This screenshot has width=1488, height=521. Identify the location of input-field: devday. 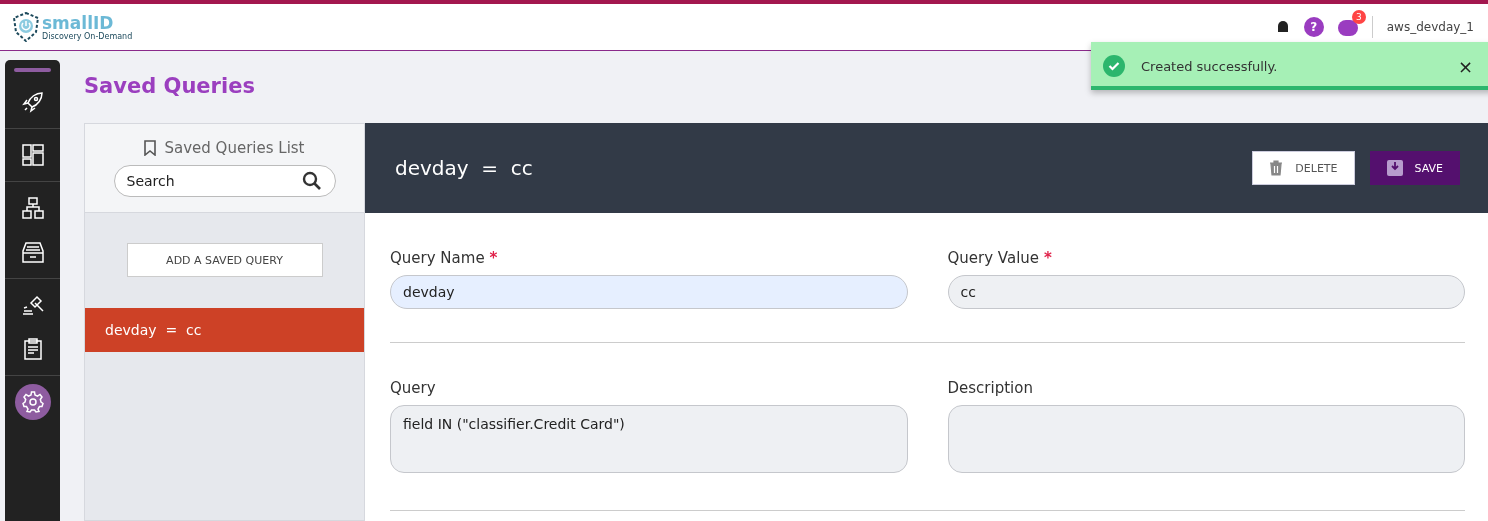
(649, 292).